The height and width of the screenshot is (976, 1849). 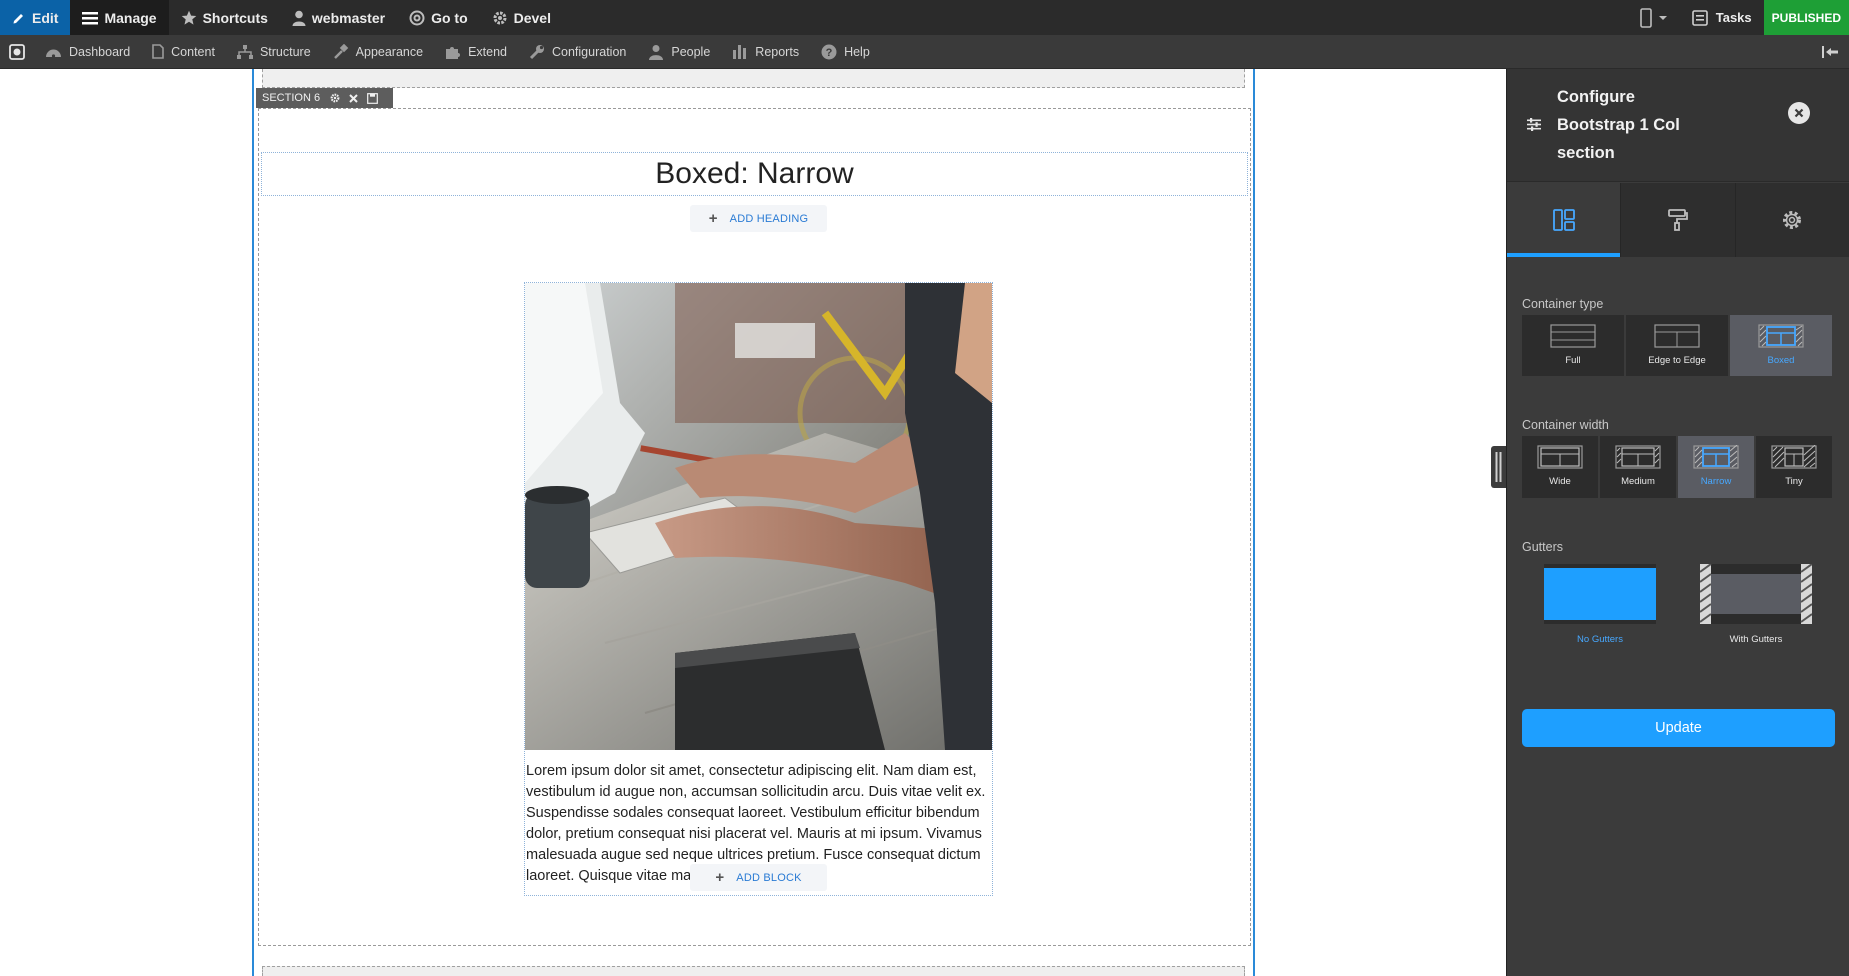 I want to click on manage-button: Manage, so click(x=119, y=17).